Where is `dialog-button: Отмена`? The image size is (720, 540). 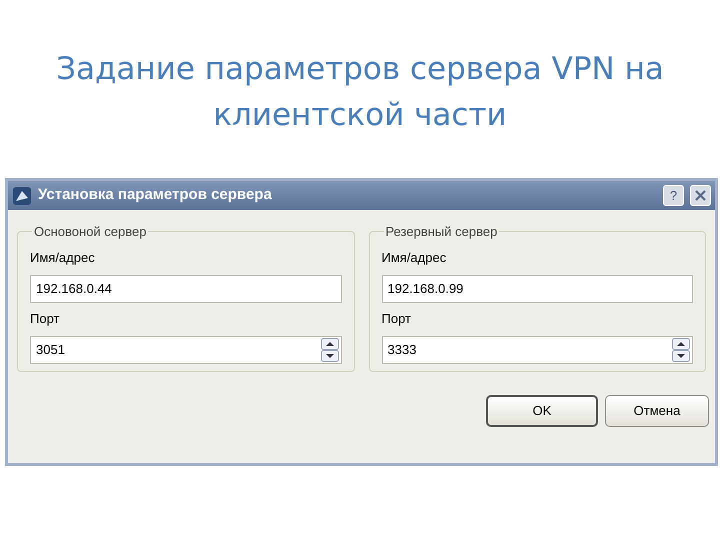 dialog-button: Отмена is located at coordinates (657, 411).